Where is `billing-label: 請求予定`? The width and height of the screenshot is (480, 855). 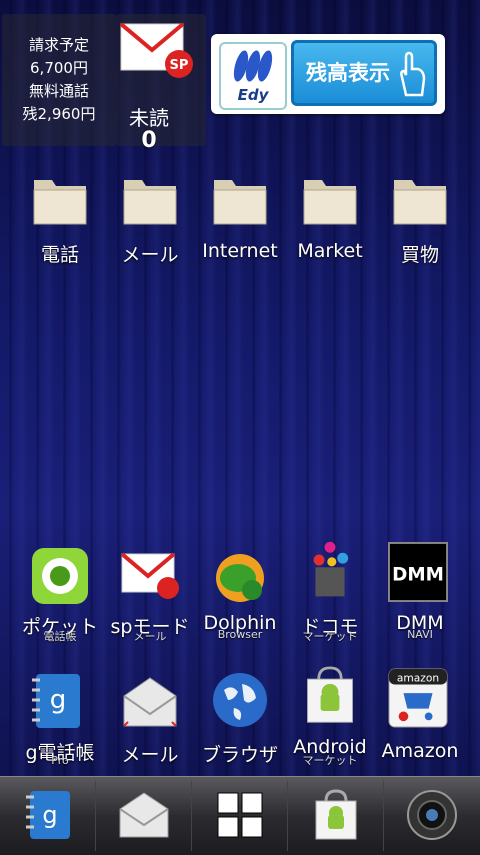
billing-label: 請求予定 is located at coordinates (58, 45).